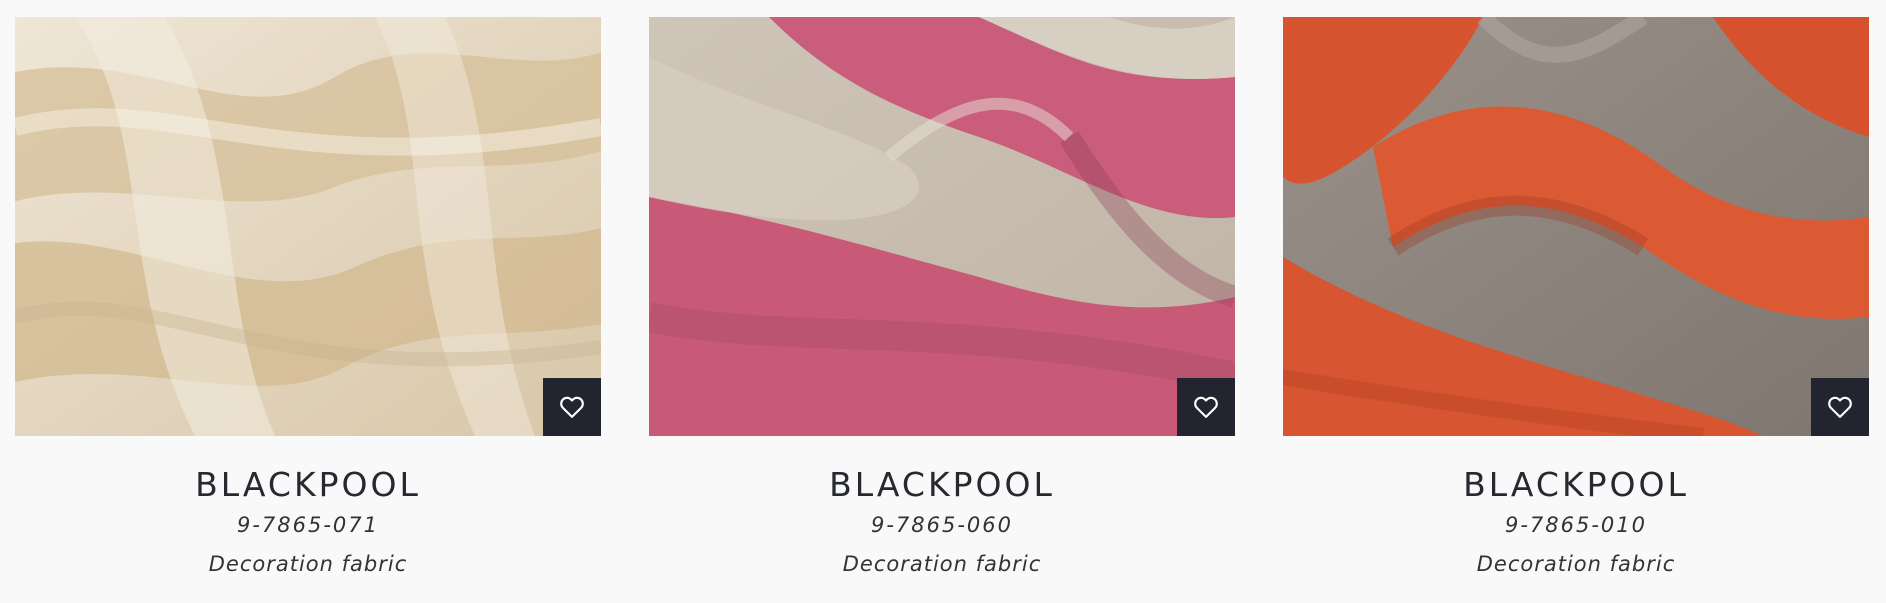 This screenshot has height=603, width=1886. Describe the element at coordinates (1576, 525) in the screenshot. I see `product-code: 9-7865-010` at that location.